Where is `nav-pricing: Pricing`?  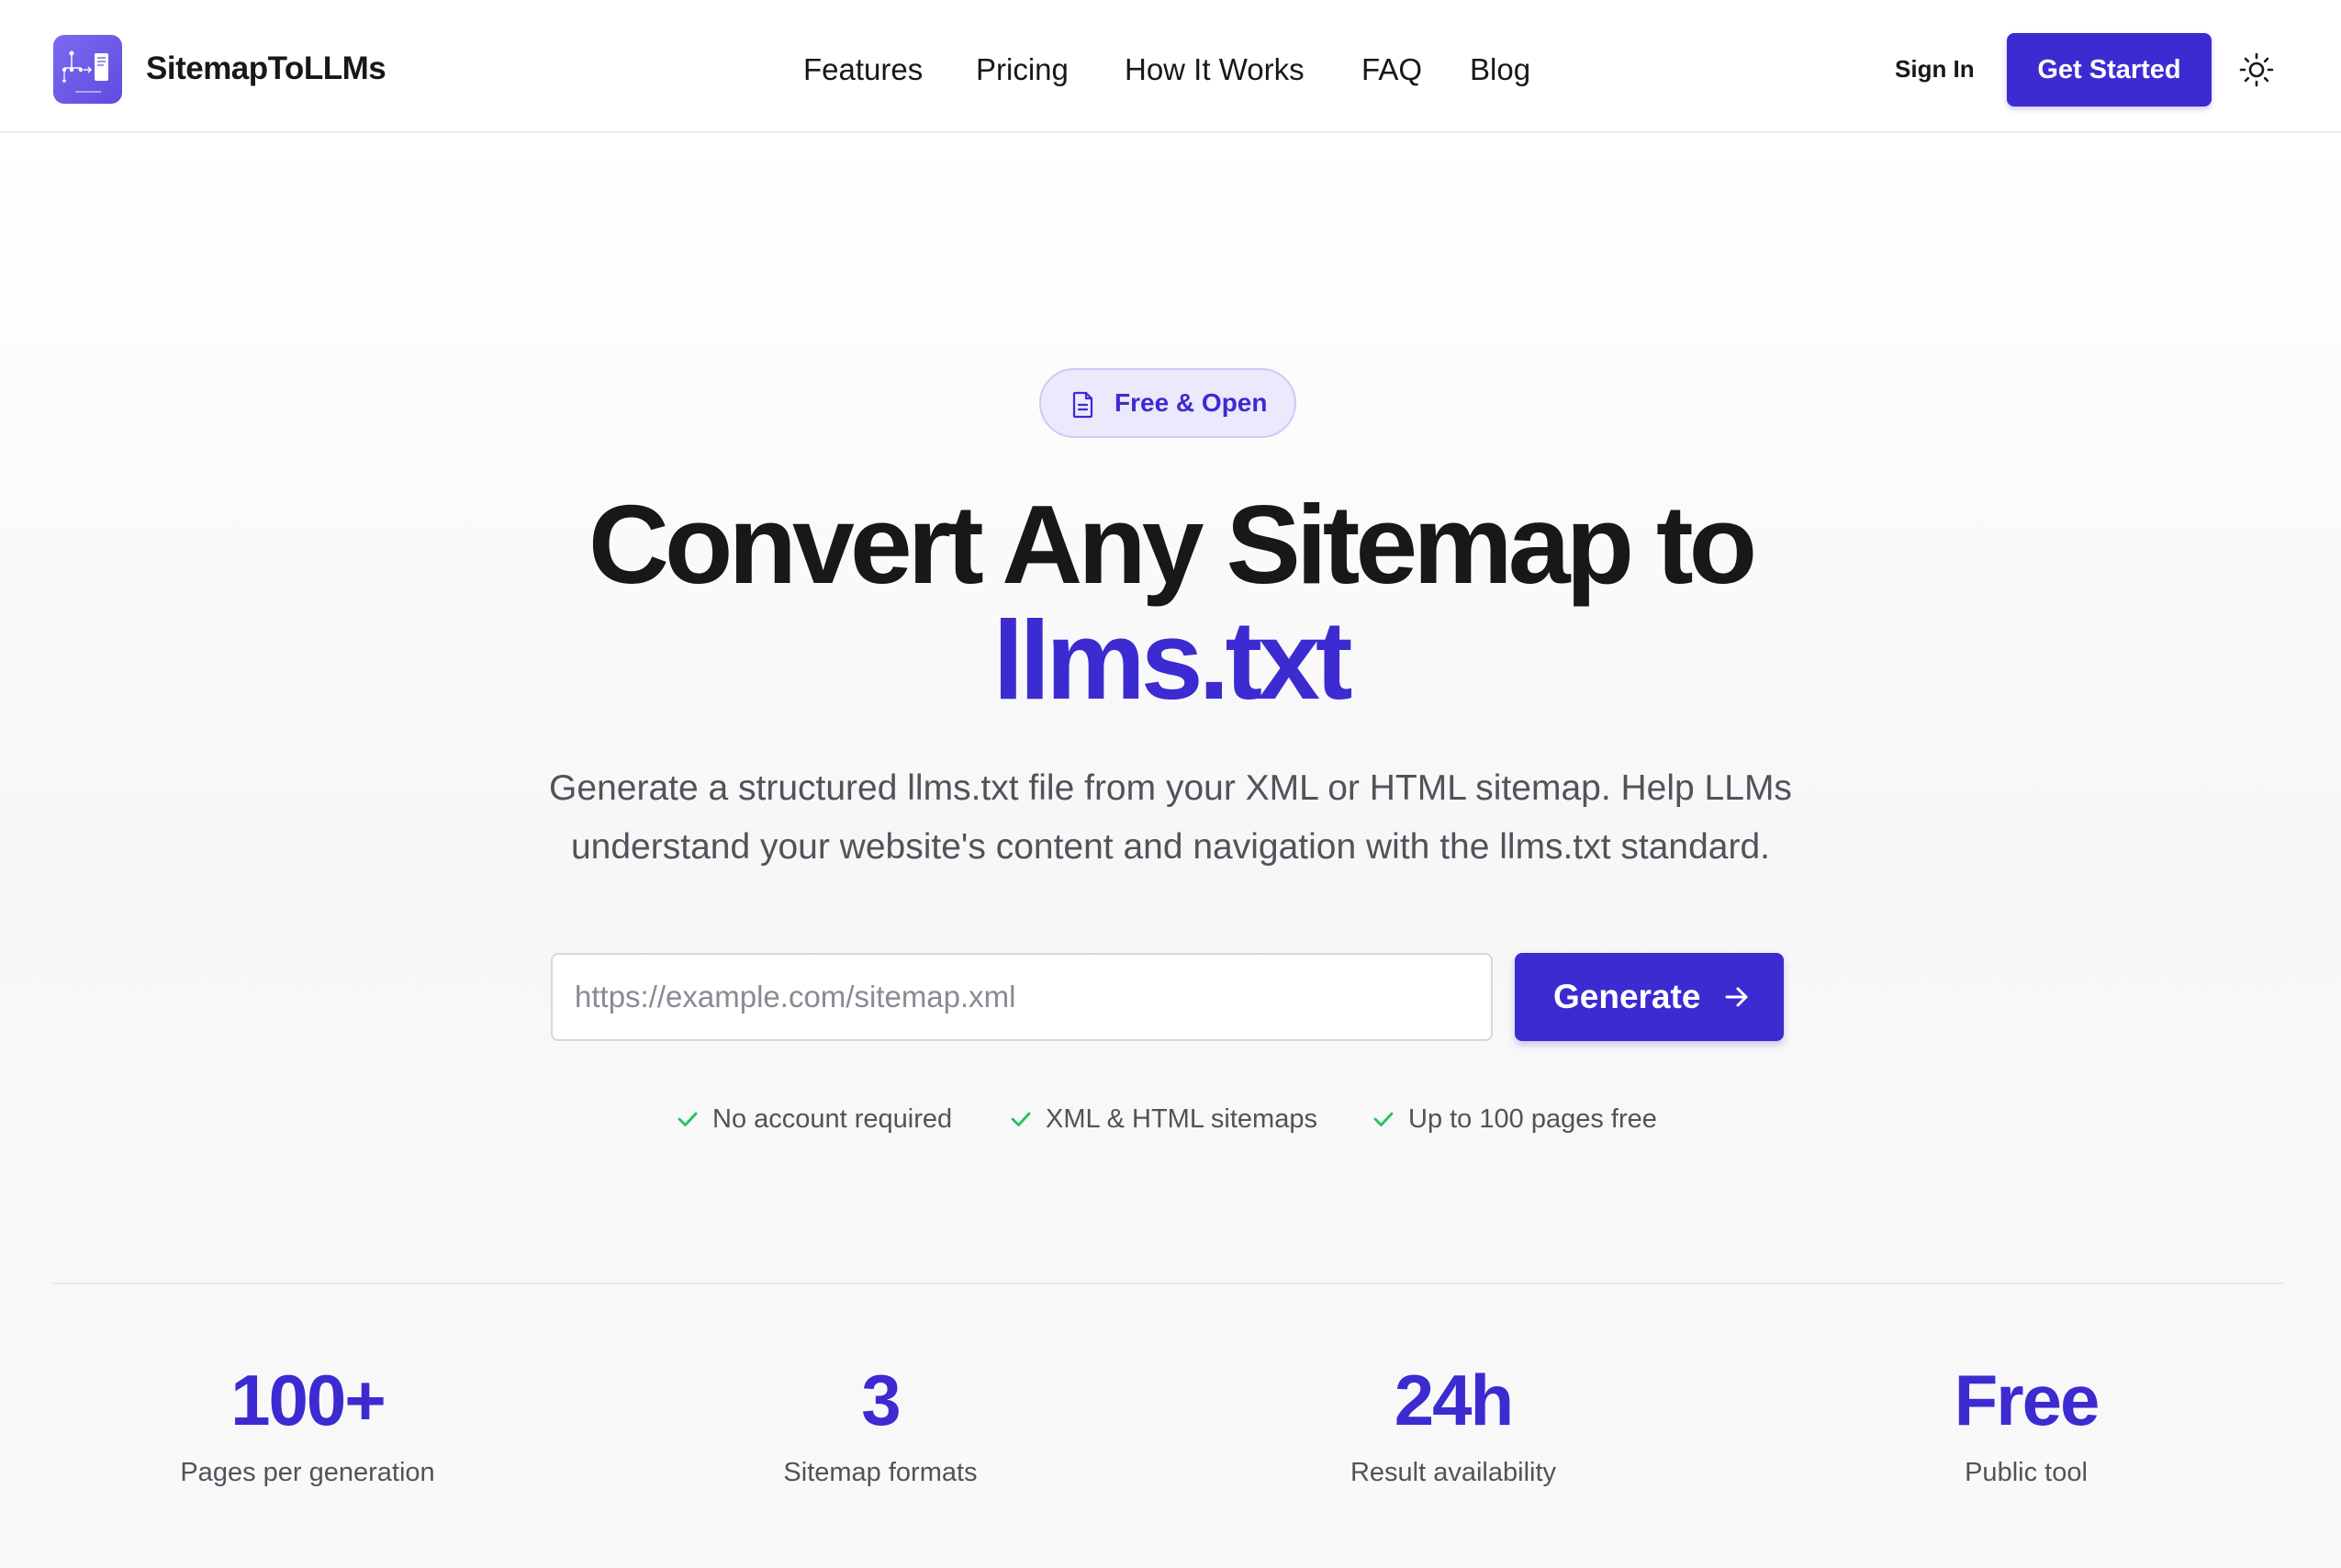 nav-pricing: Pricing is located at coordinates (1023, 70).